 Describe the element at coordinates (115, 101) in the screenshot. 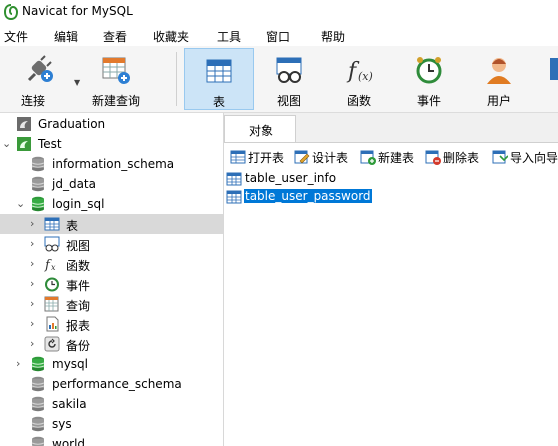

I see `new-query-label: 新建查询` at that location.